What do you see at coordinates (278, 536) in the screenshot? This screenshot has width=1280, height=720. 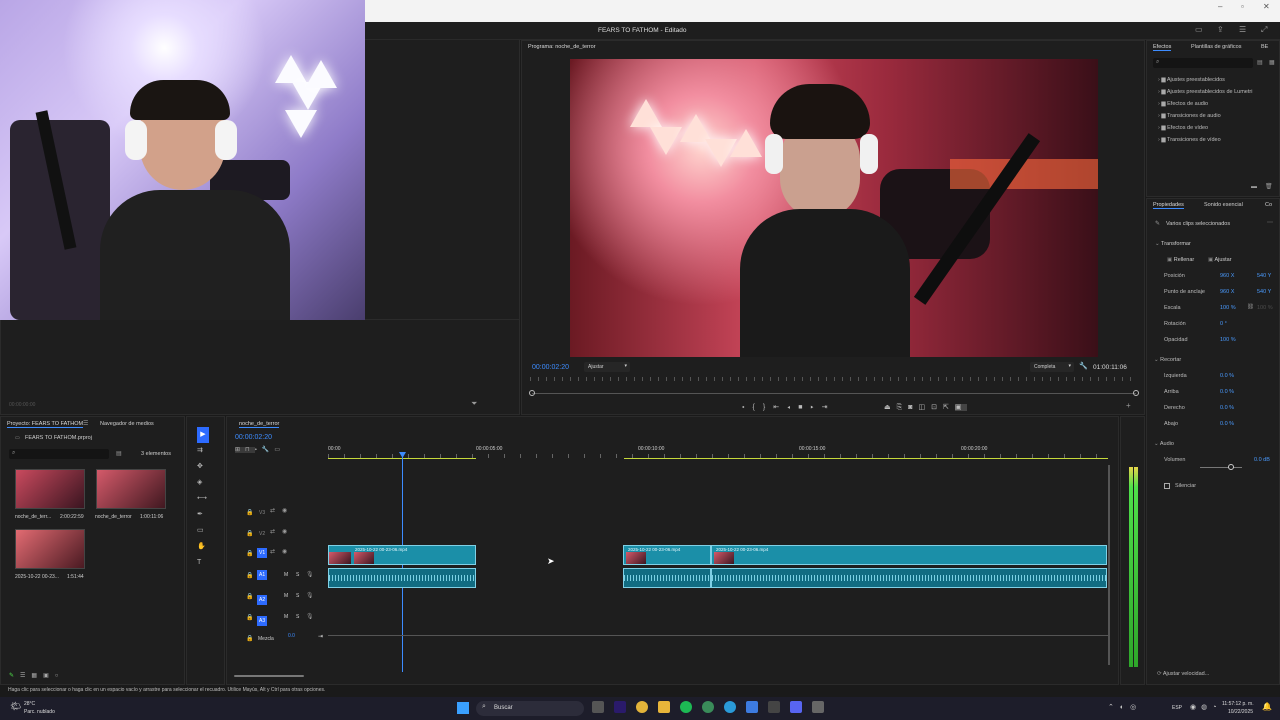 I see `track-header-v2: 🔒 V2 ⇄ ◉` at bounding box center [278, 536].